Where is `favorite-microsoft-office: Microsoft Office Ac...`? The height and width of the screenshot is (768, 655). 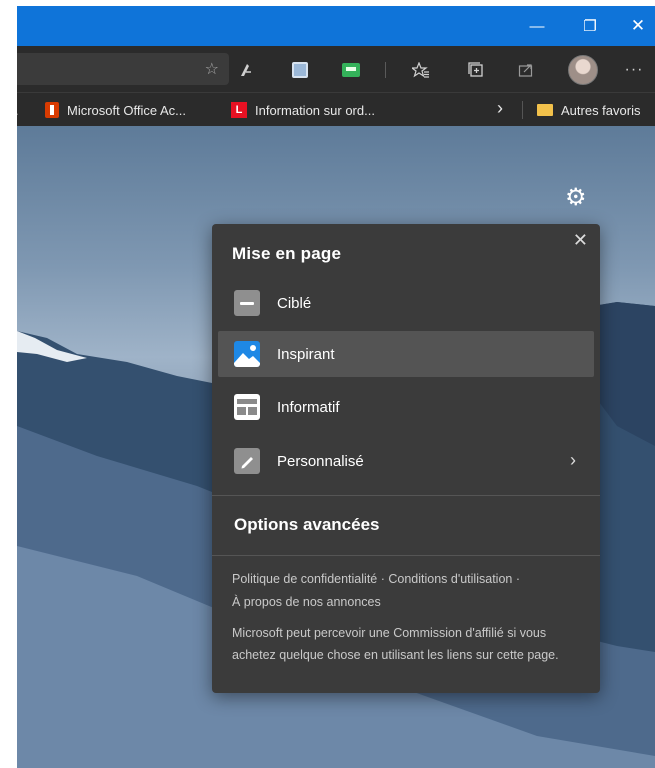
favorite-microsoft-office: Microsoft Office Ac... is located at coordinates (115, 110).